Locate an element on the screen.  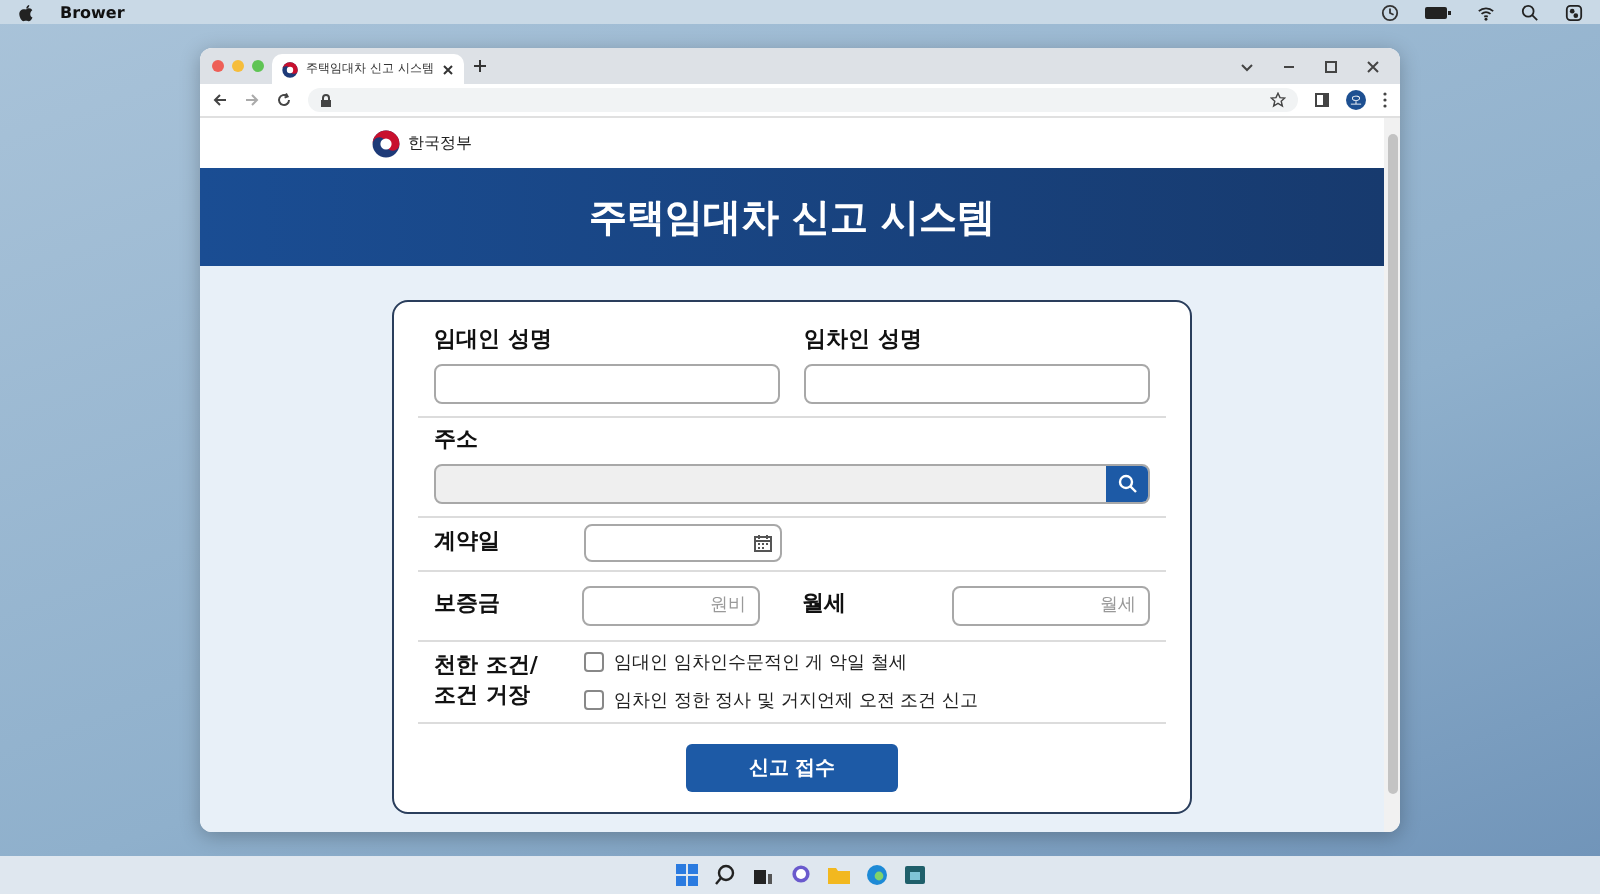
scrollbar is located at coordinates (1392, 475).